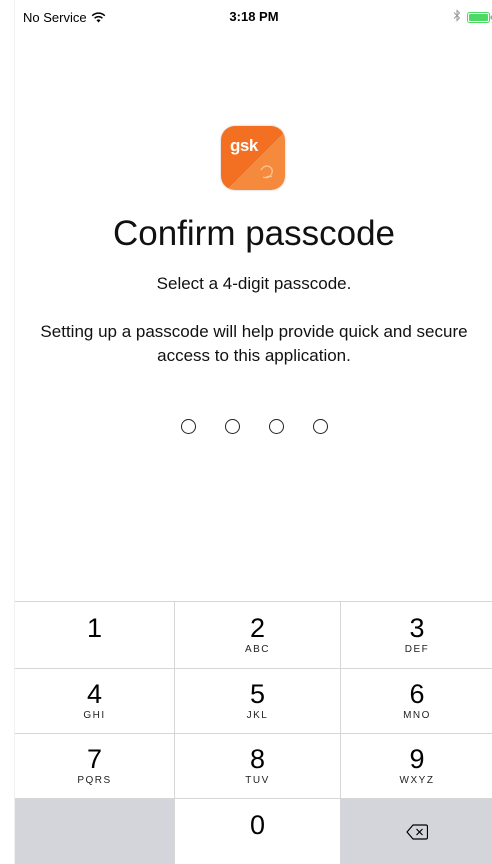 This screenshot has height=864, width=492. What do you see at coordinates (417, 694) in the screenshot?
I see `key-digit: 6` at bounding box center [417, 694].